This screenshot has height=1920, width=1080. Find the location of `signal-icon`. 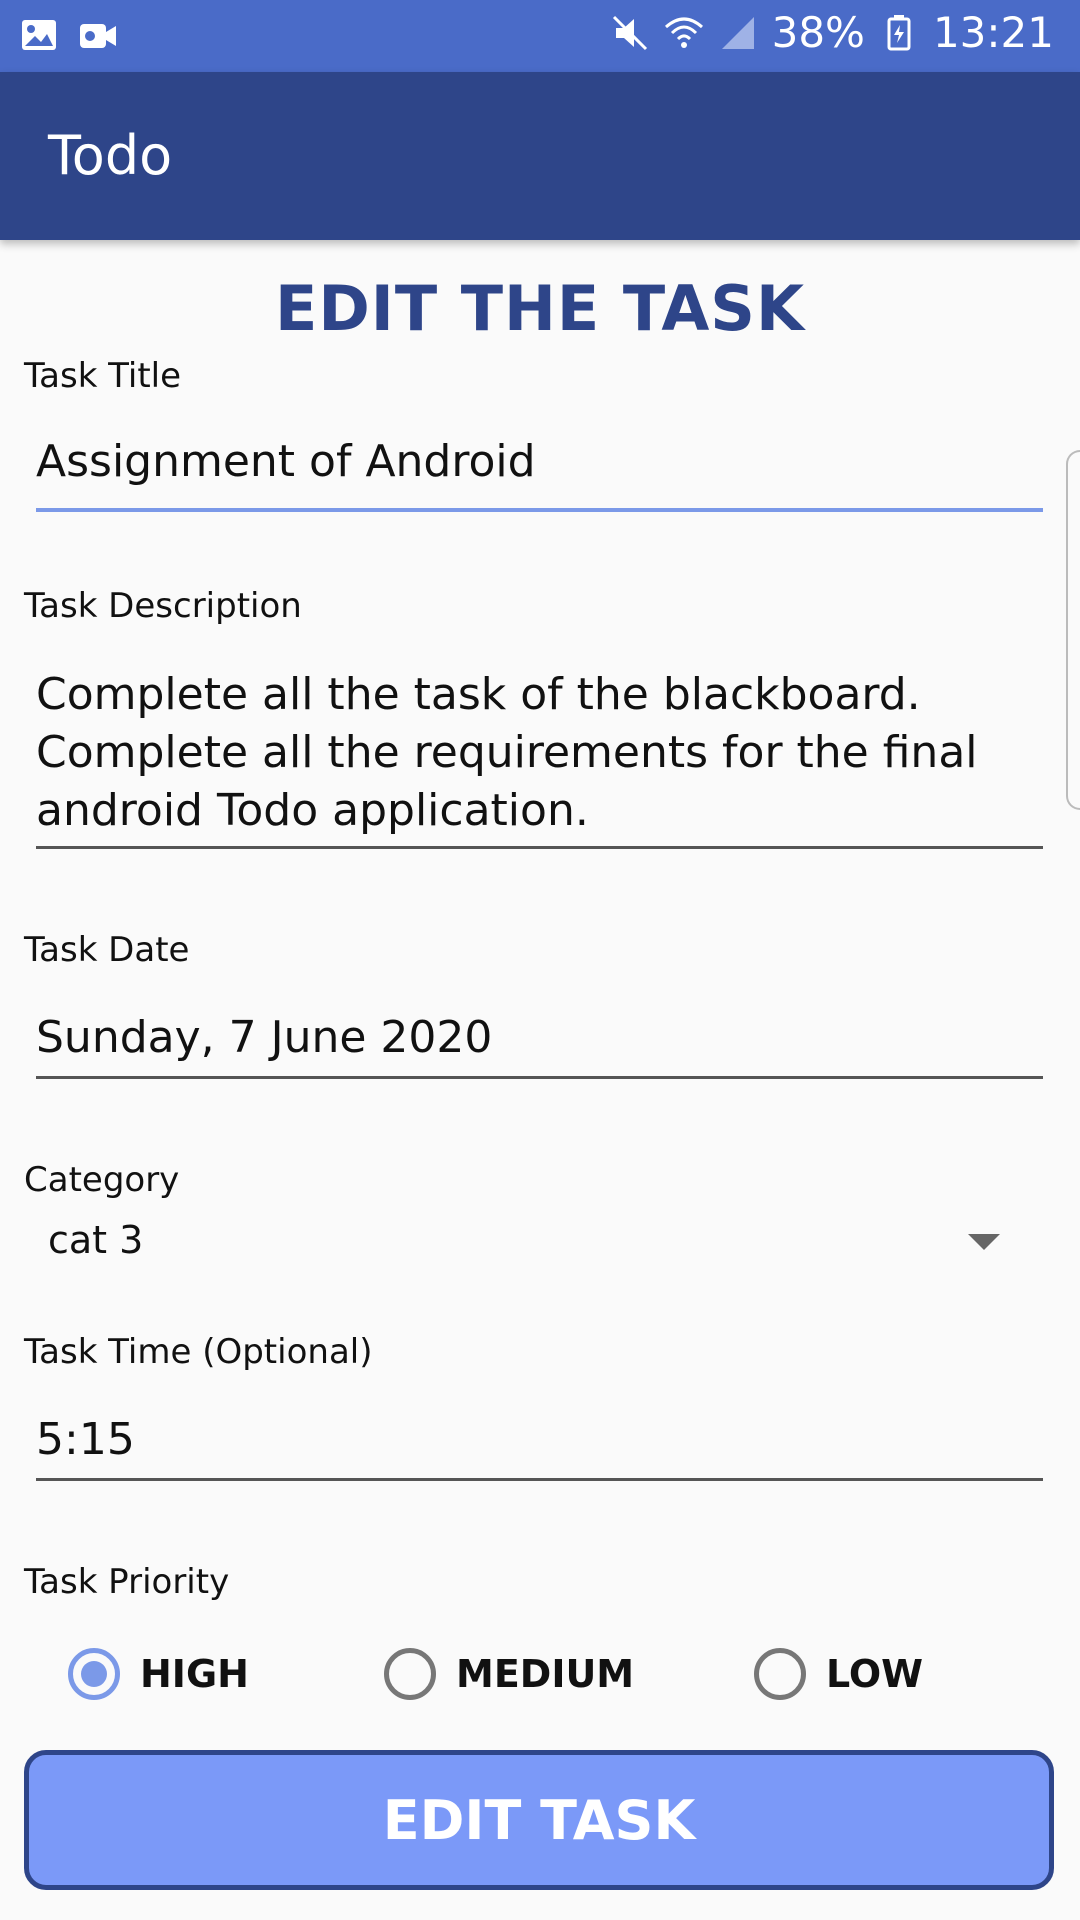

signal-icon is located at coordinates (737, 32).